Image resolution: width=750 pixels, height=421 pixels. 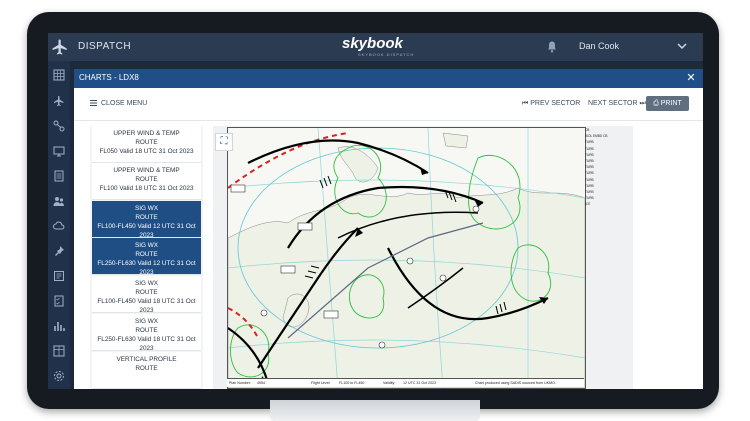 I want to click on app-title: DISPATCH, so click(x=105, y=46).